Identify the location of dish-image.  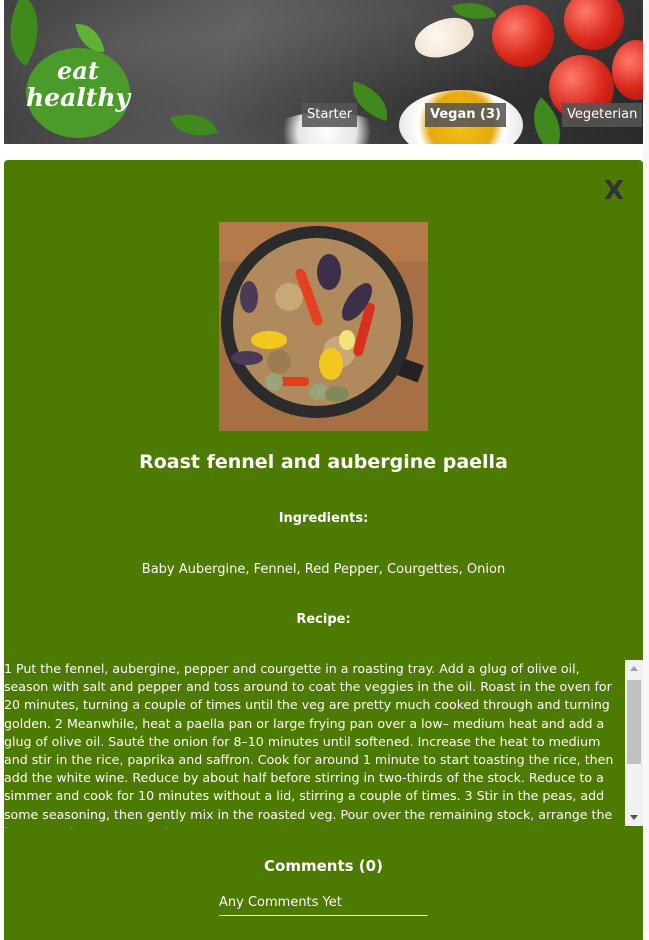
(323, 326).